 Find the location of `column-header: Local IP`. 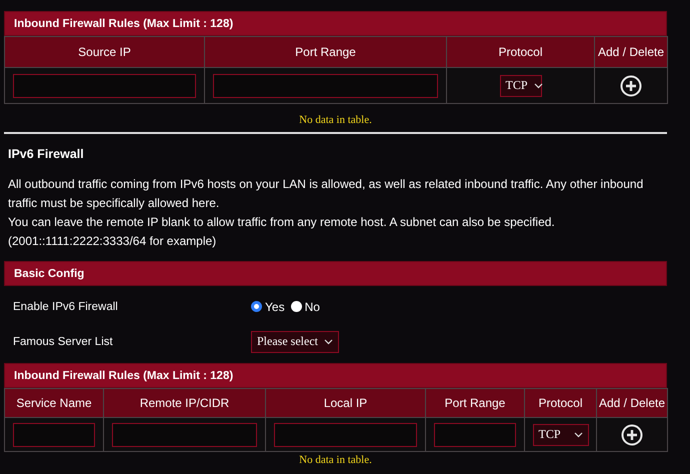

column-header: Local IP is located at coordinates (346, 403).